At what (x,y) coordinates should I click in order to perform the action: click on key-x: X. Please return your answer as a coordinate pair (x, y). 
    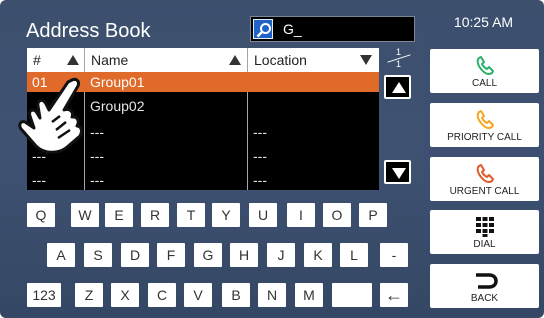
    Looking at the image, I should click on (125, 295).